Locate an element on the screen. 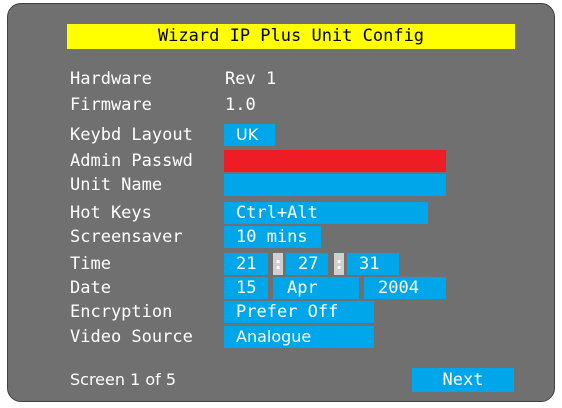  screensaver-label: Screensaver is located at coordinates (126, 237).